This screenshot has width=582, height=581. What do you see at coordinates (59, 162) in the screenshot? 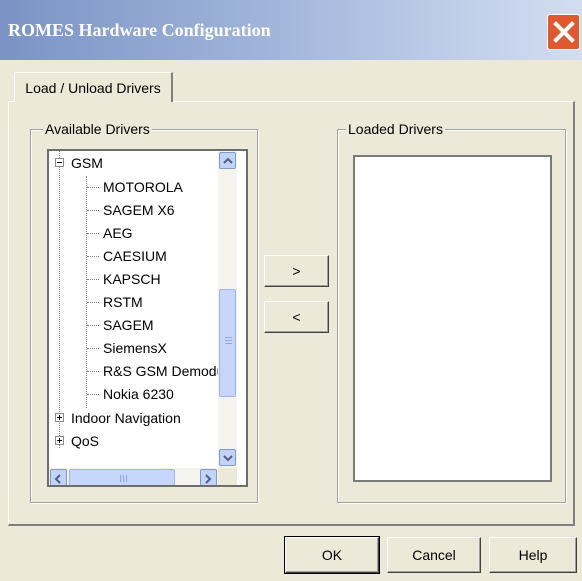
I see `minus-icon` at bounding box center [59, 162].